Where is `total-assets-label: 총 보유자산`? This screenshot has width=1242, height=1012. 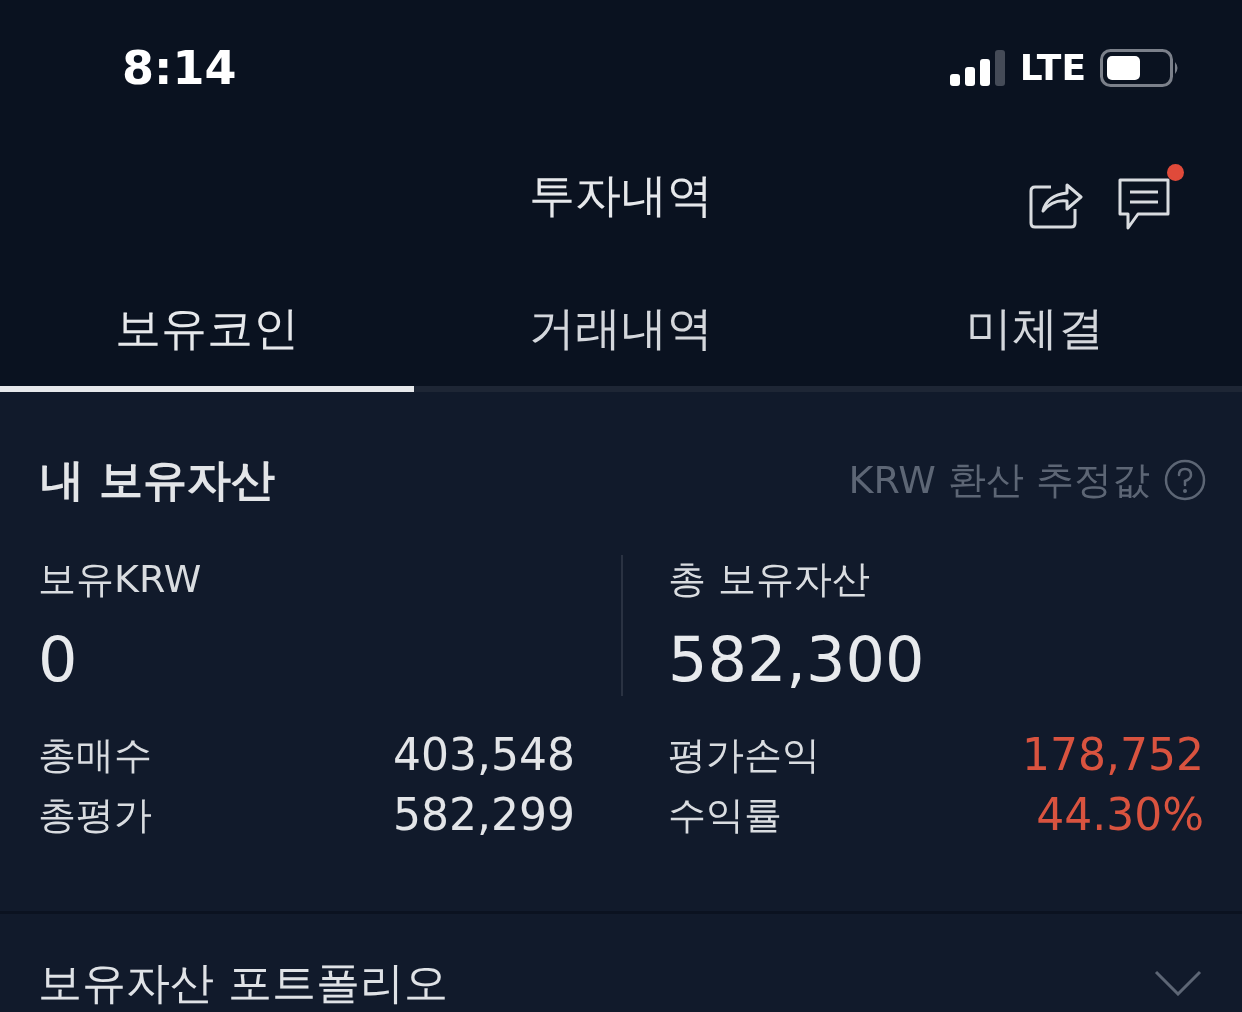 total-assets-label: 총 보유자산 is located at coordinates (769, 579).